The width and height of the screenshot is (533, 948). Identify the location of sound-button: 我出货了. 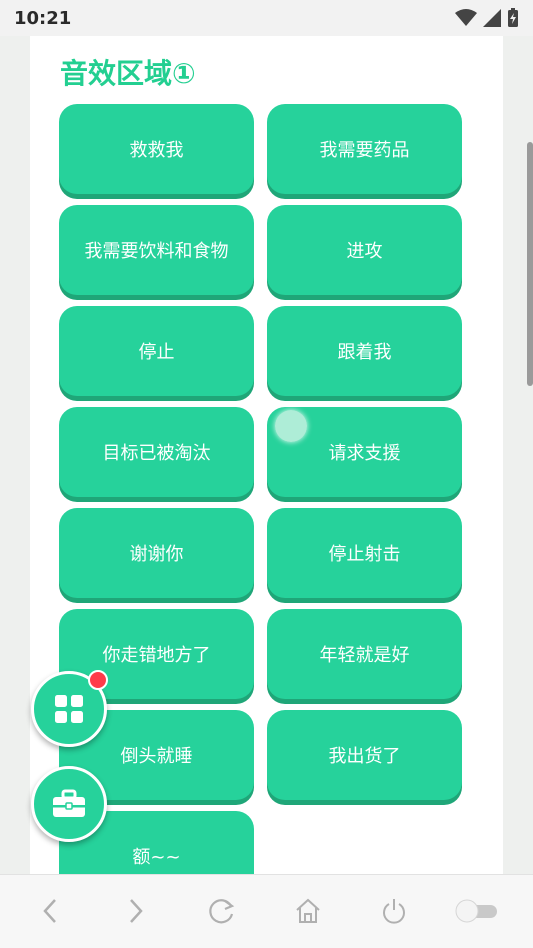
(364, 755).